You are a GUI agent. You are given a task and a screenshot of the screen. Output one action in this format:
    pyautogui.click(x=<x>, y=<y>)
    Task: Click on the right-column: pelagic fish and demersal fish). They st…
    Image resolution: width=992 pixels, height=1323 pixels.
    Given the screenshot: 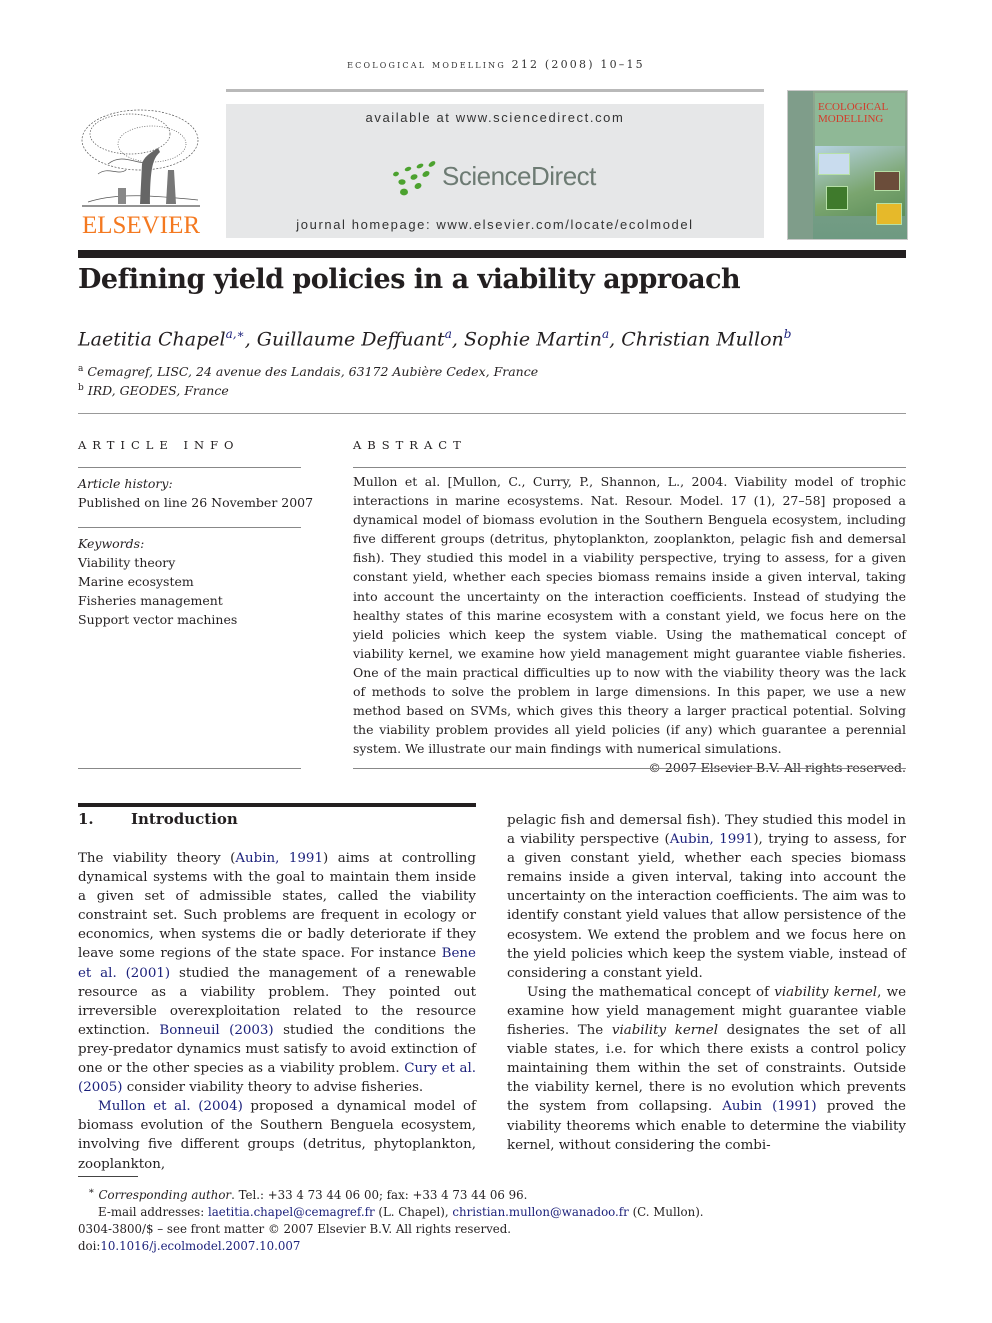 What is the action you would take?
    pyautogui.click(x=706, y=983)
    